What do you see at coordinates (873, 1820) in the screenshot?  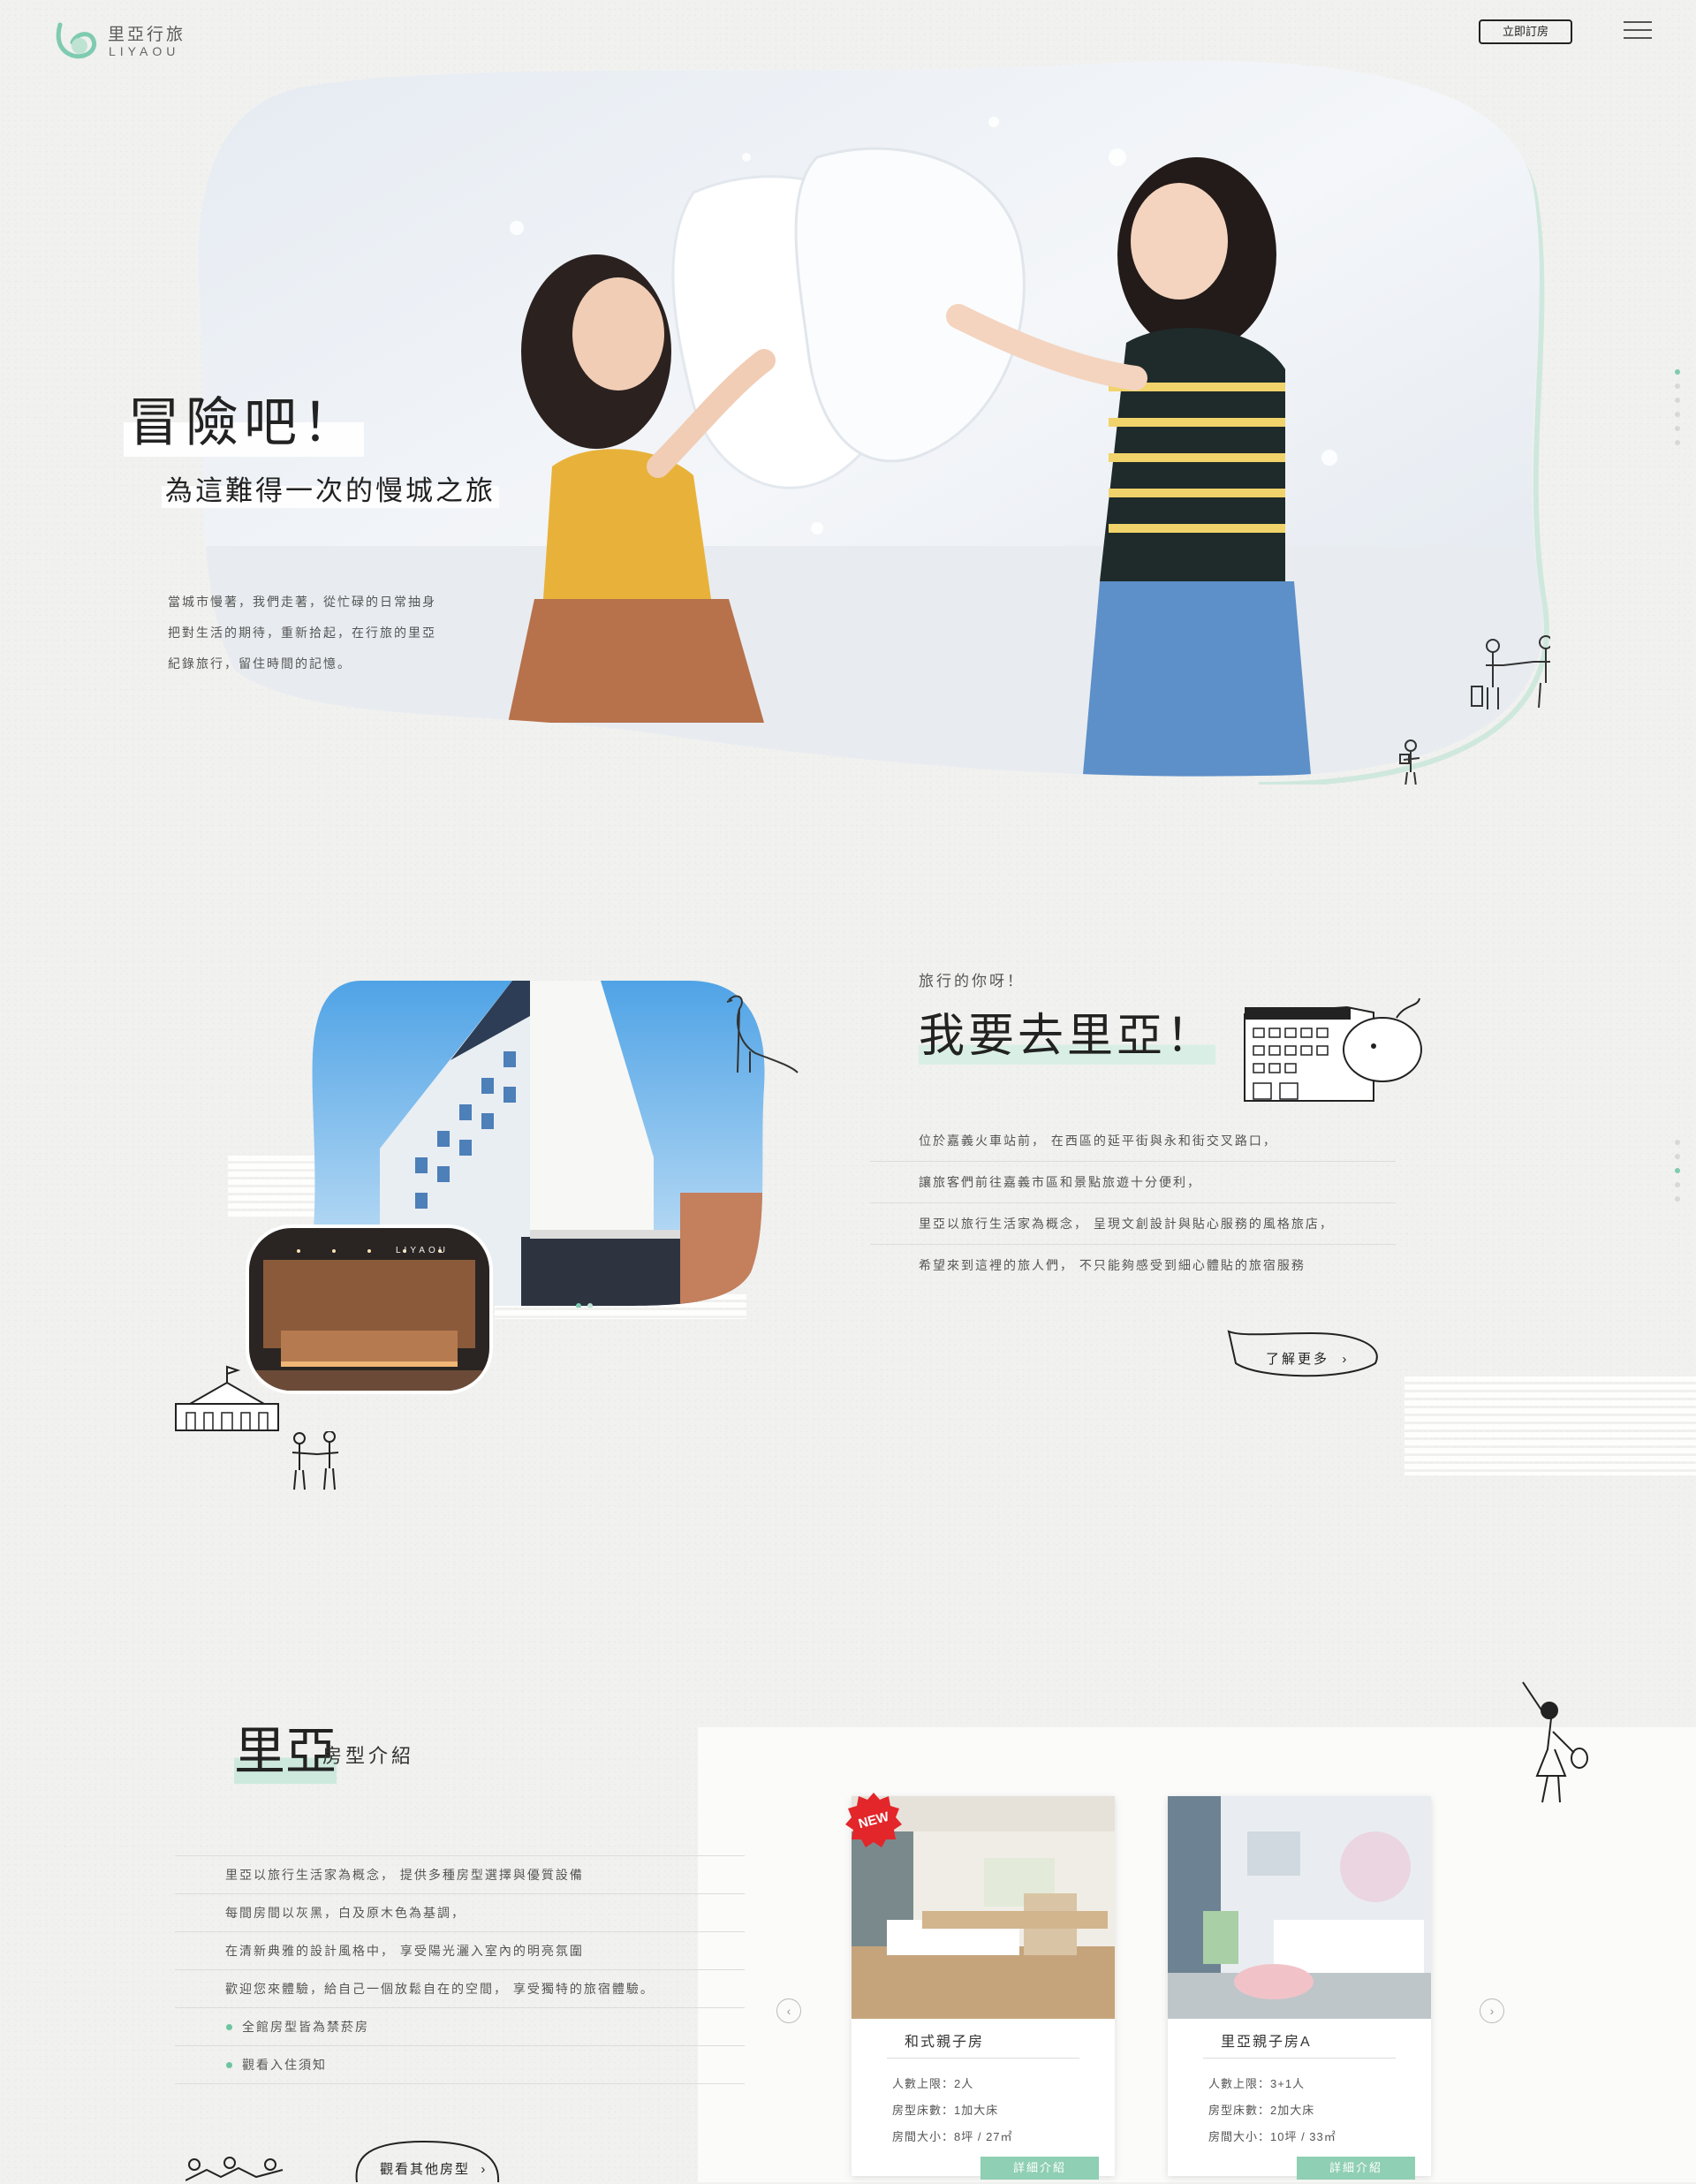 I see `new-badge: NEW` at bounding box center [873, 1820].